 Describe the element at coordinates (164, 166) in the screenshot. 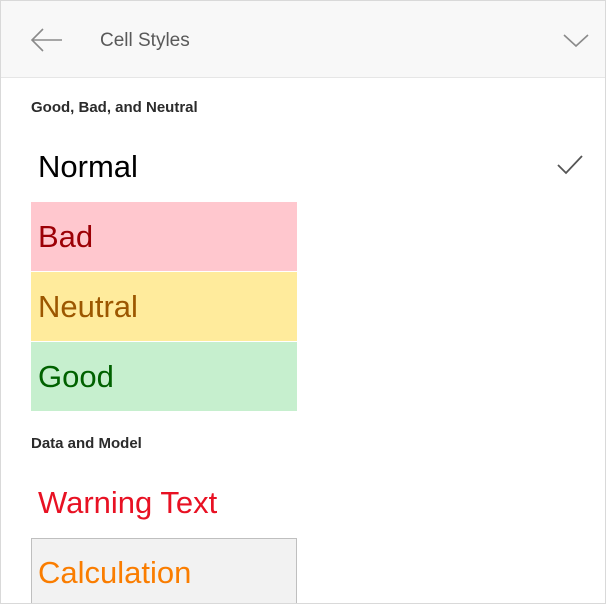

I see `style-item-normal: Normal` at that location.